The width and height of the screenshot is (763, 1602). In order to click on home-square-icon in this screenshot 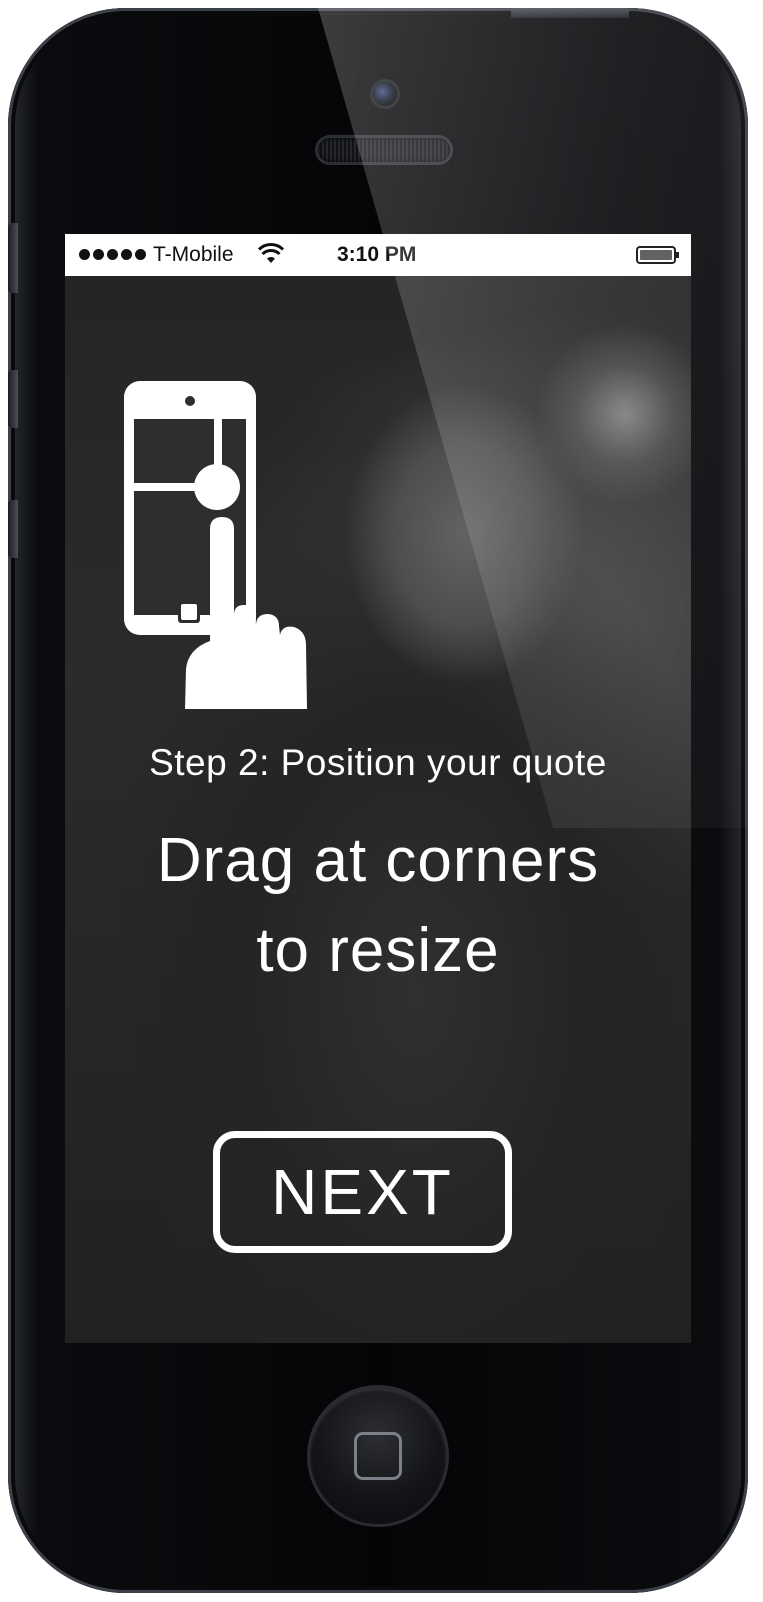, I will do `click(378, 1456)`.